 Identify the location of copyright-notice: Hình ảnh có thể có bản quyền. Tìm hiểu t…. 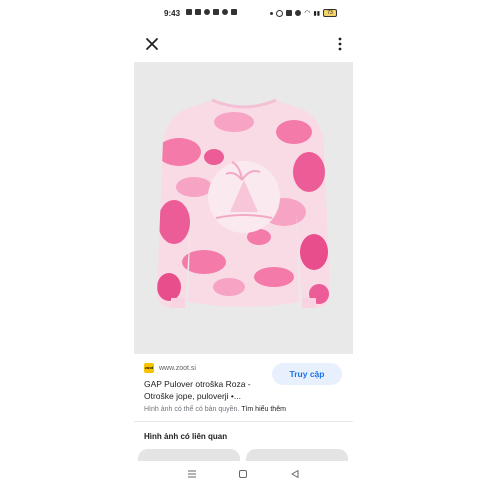
(215, 409).